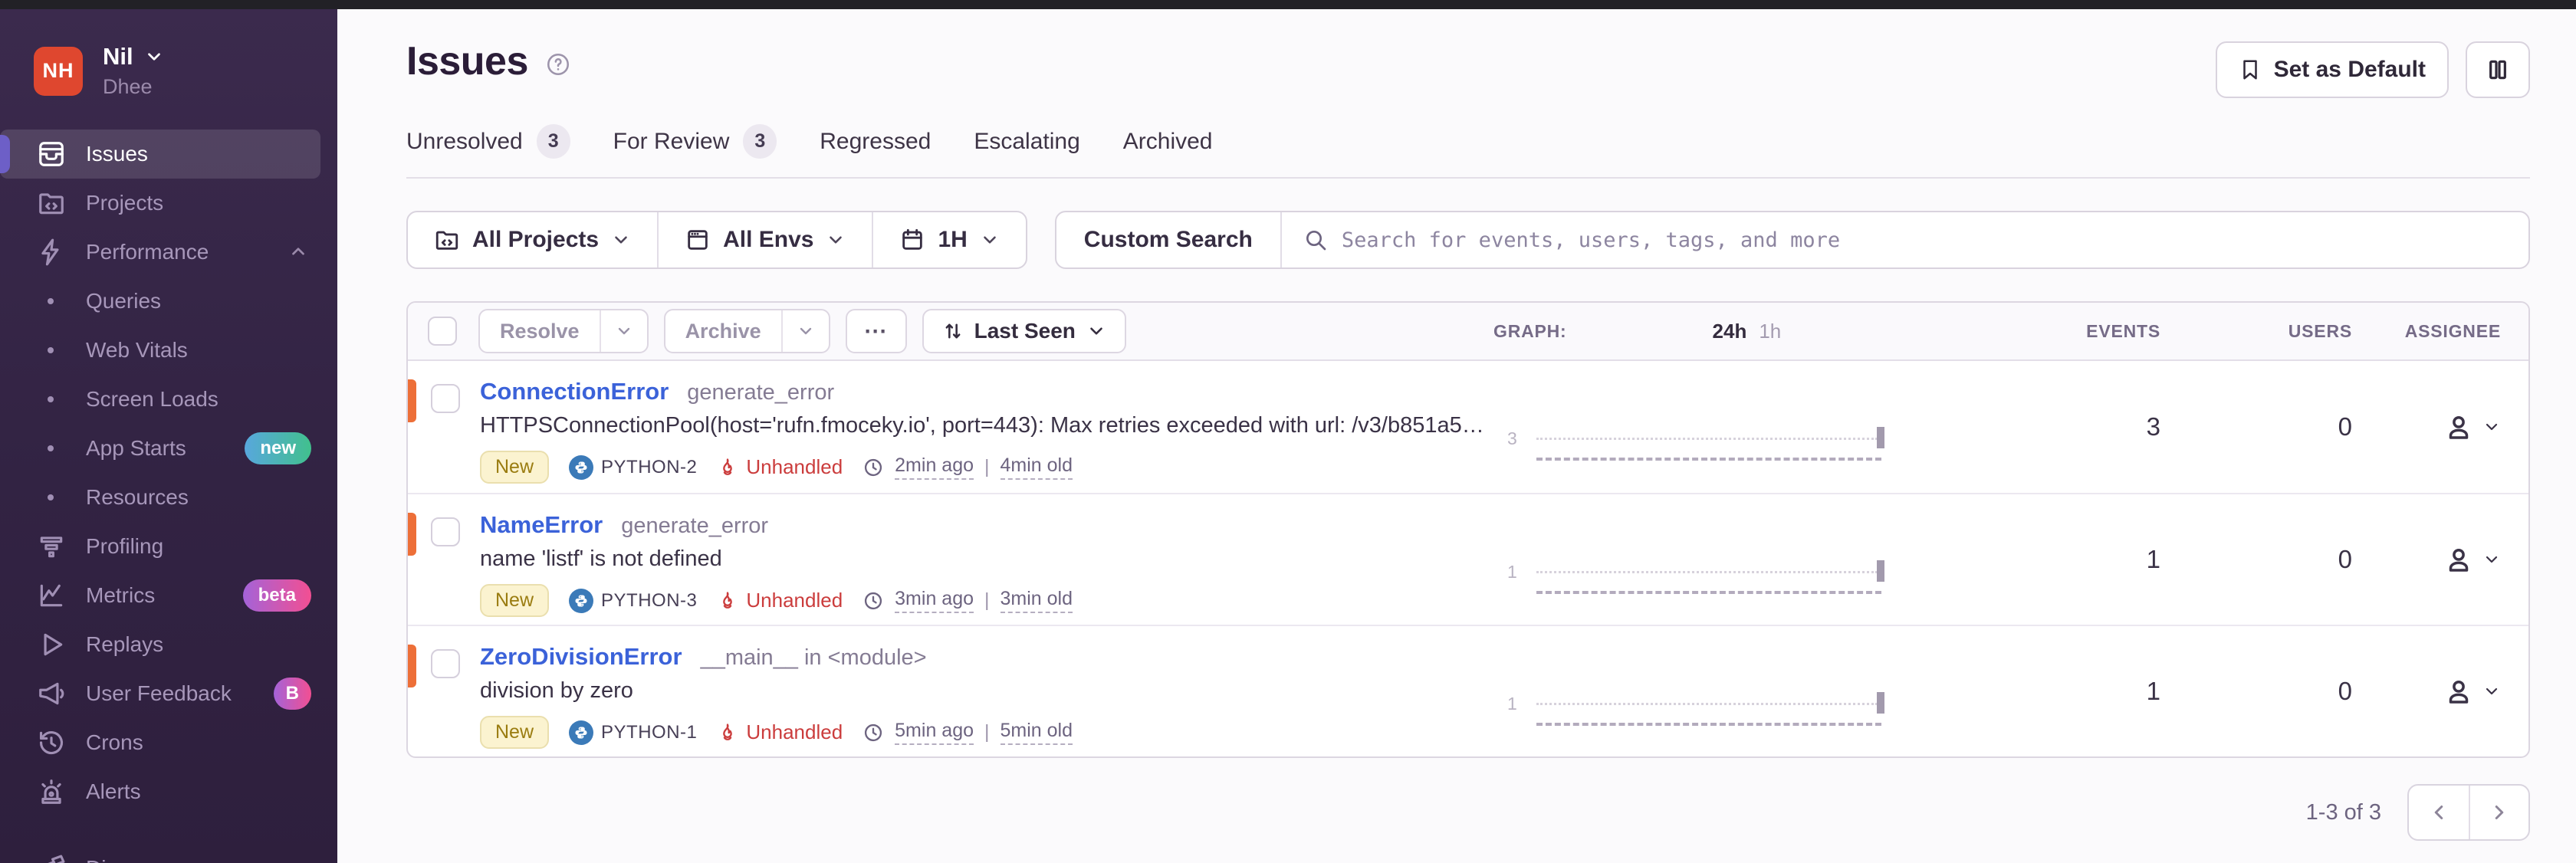 This screenshot has height=863, width=2576. I want to click on issue-message: division by zero, so click(557, 690).